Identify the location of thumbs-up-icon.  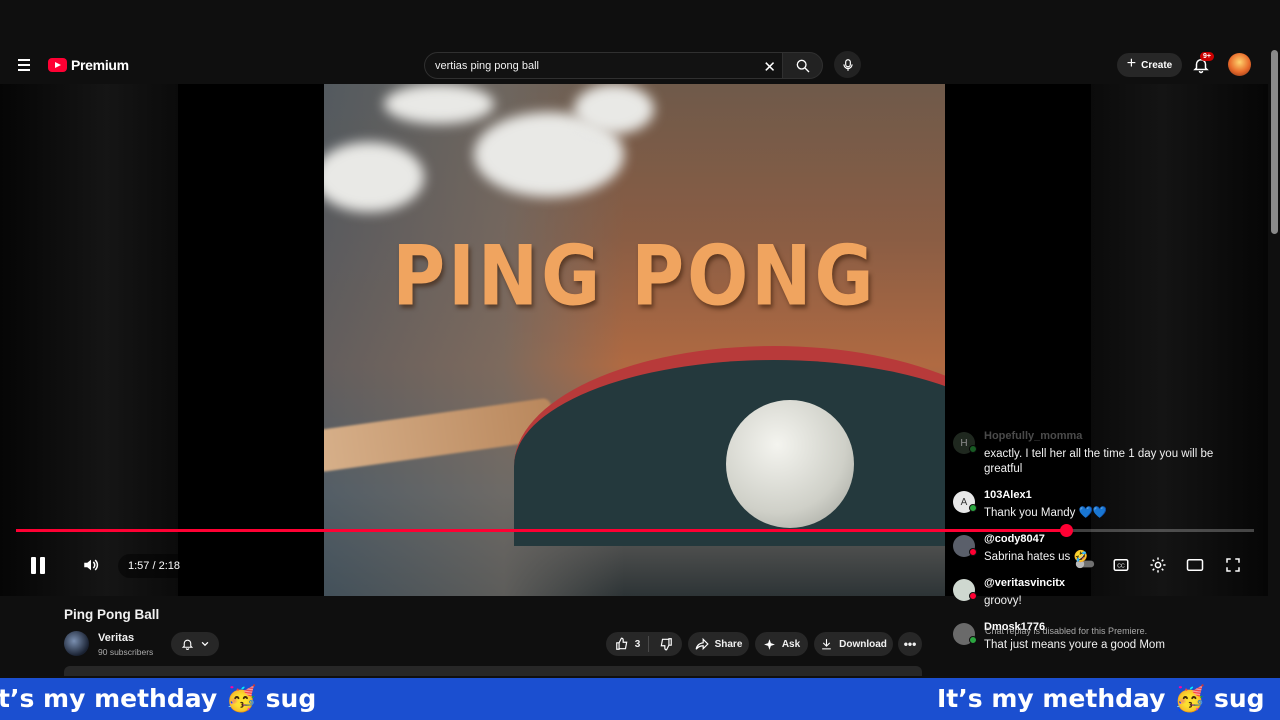
(621, 643).